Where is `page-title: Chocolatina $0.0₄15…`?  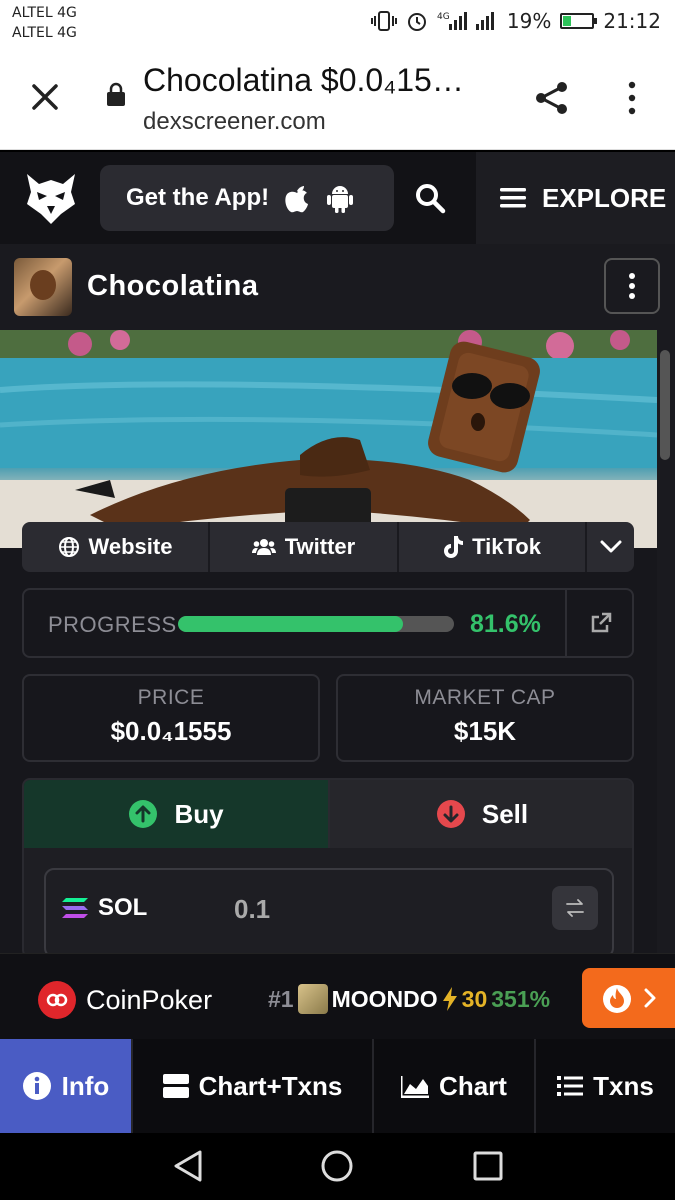 page-title: Chocolatina $0.0₄15… is located at coordinates (303, 80).